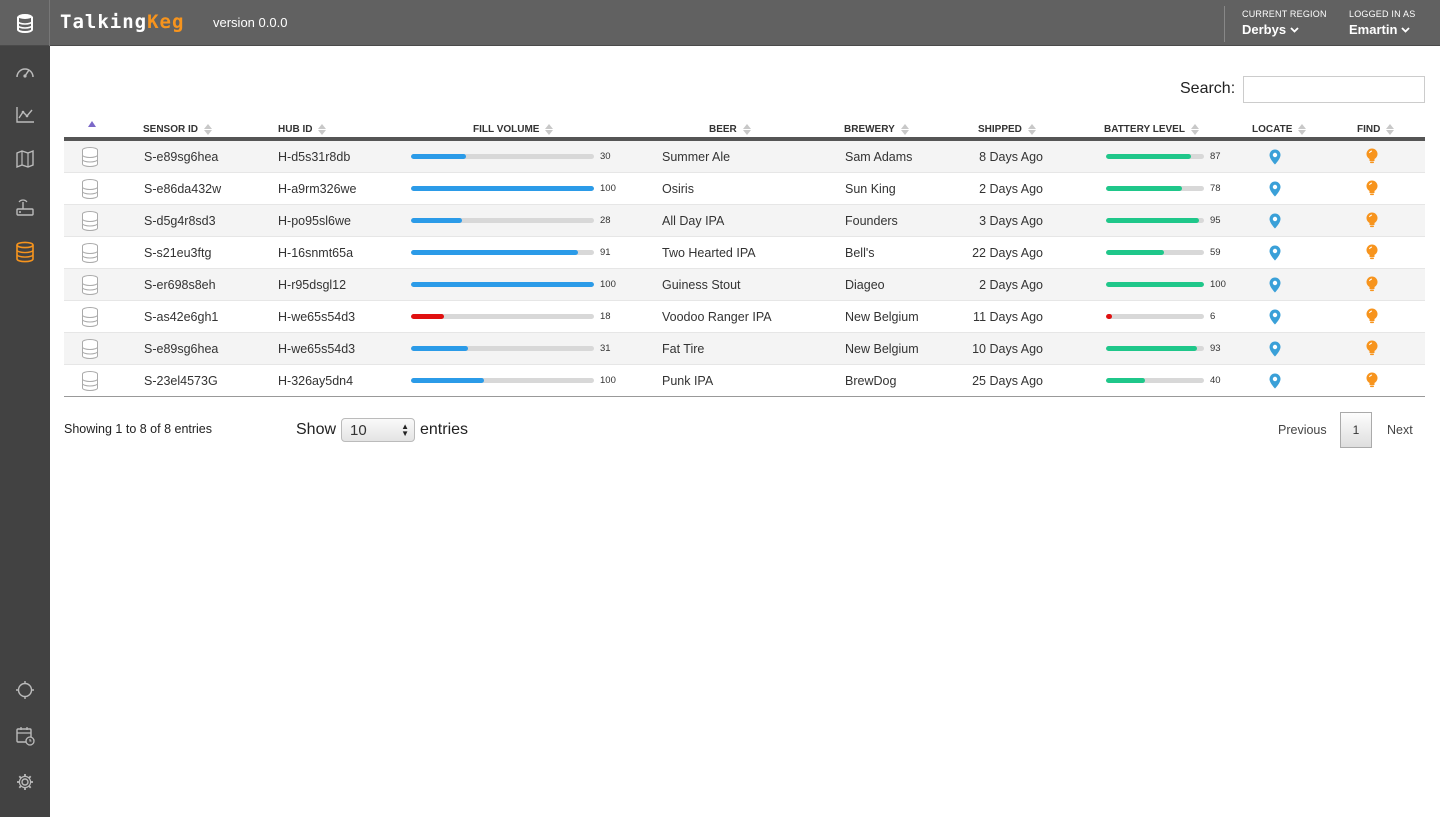 This screenshot has width=1440, height=817. I want to click on fill-volume-value: 31, so click(605, 348).